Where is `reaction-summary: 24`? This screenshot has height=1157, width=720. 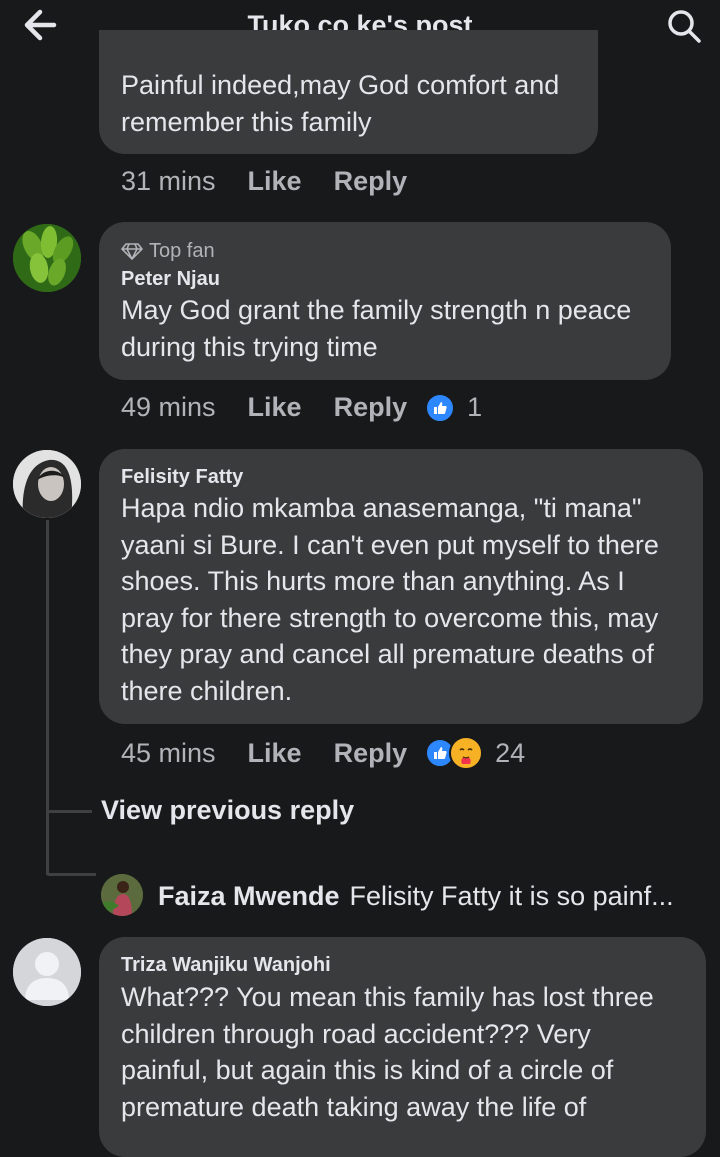
reaction-summary: 24 is located at coordinates (475, 753).